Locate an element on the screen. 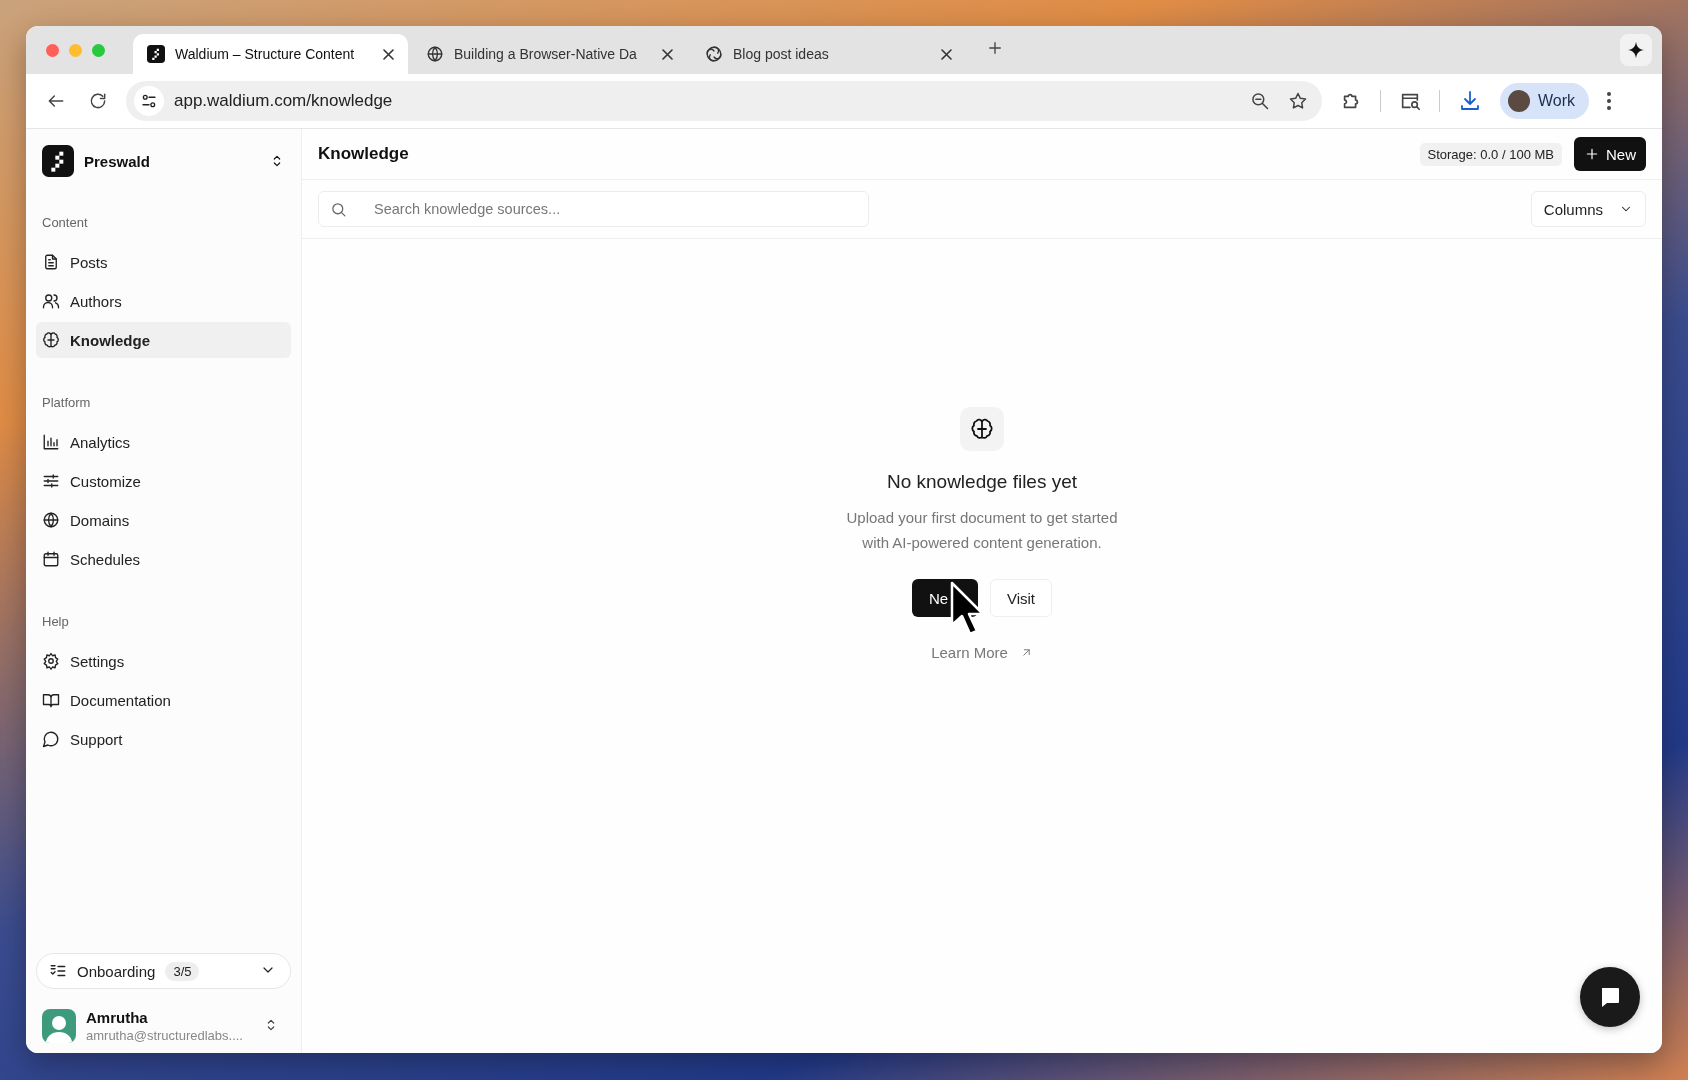 This screenshot has height=1080, width=1688. section-heading: Content is located at coordinates (65, 222).